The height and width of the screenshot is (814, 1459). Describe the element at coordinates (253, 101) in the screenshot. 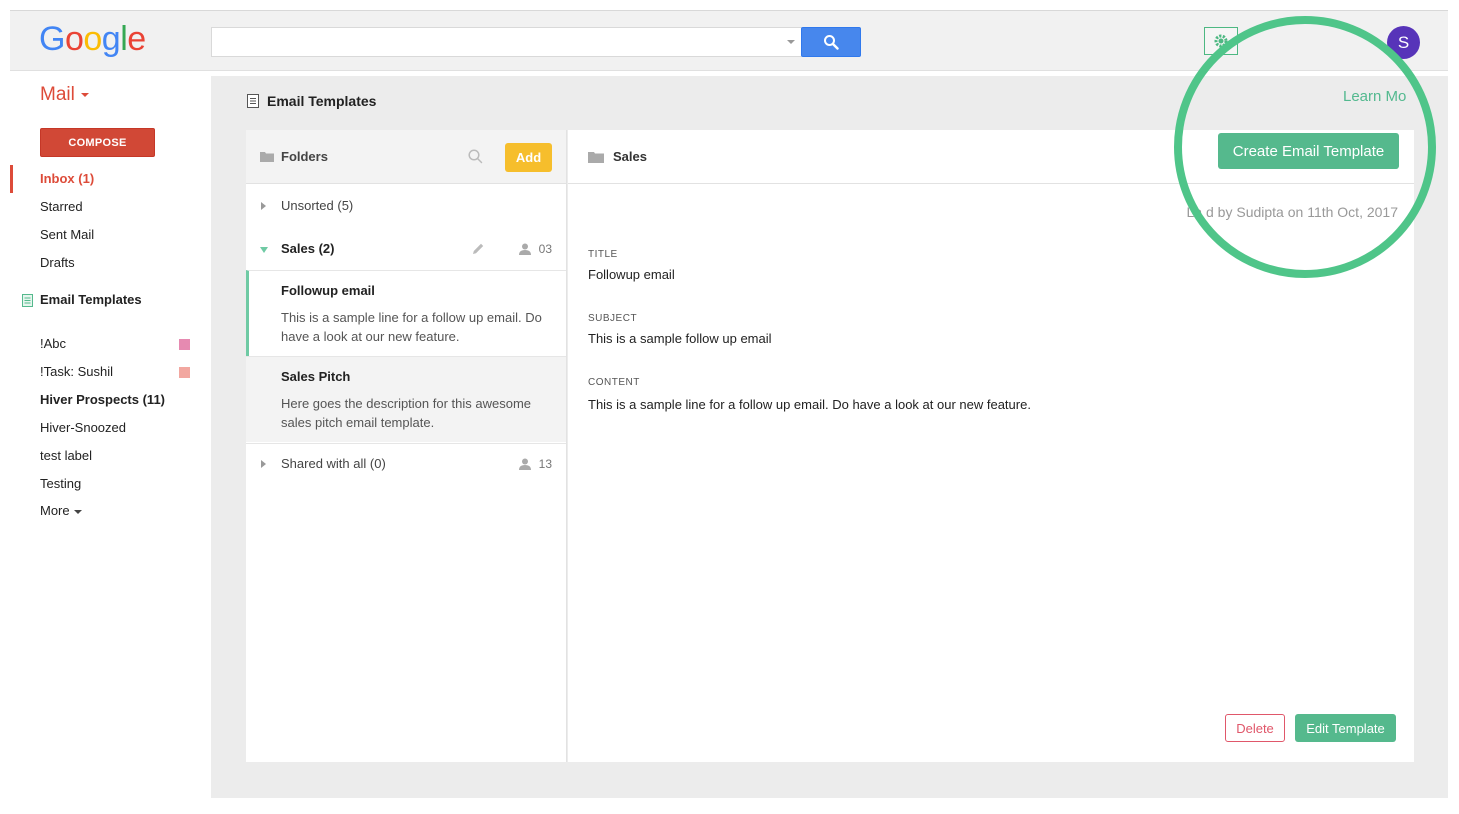

I see `document-icon` at that location.